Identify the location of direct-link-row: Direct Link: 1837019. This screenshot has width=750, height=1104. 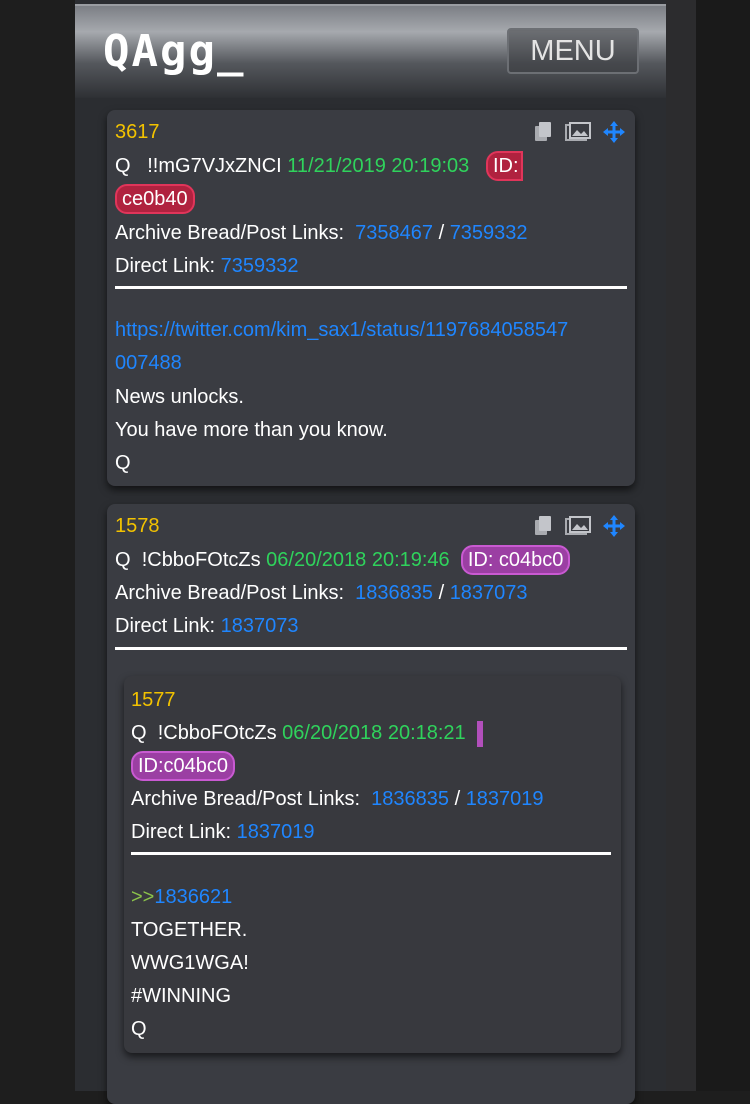
(222, 832).